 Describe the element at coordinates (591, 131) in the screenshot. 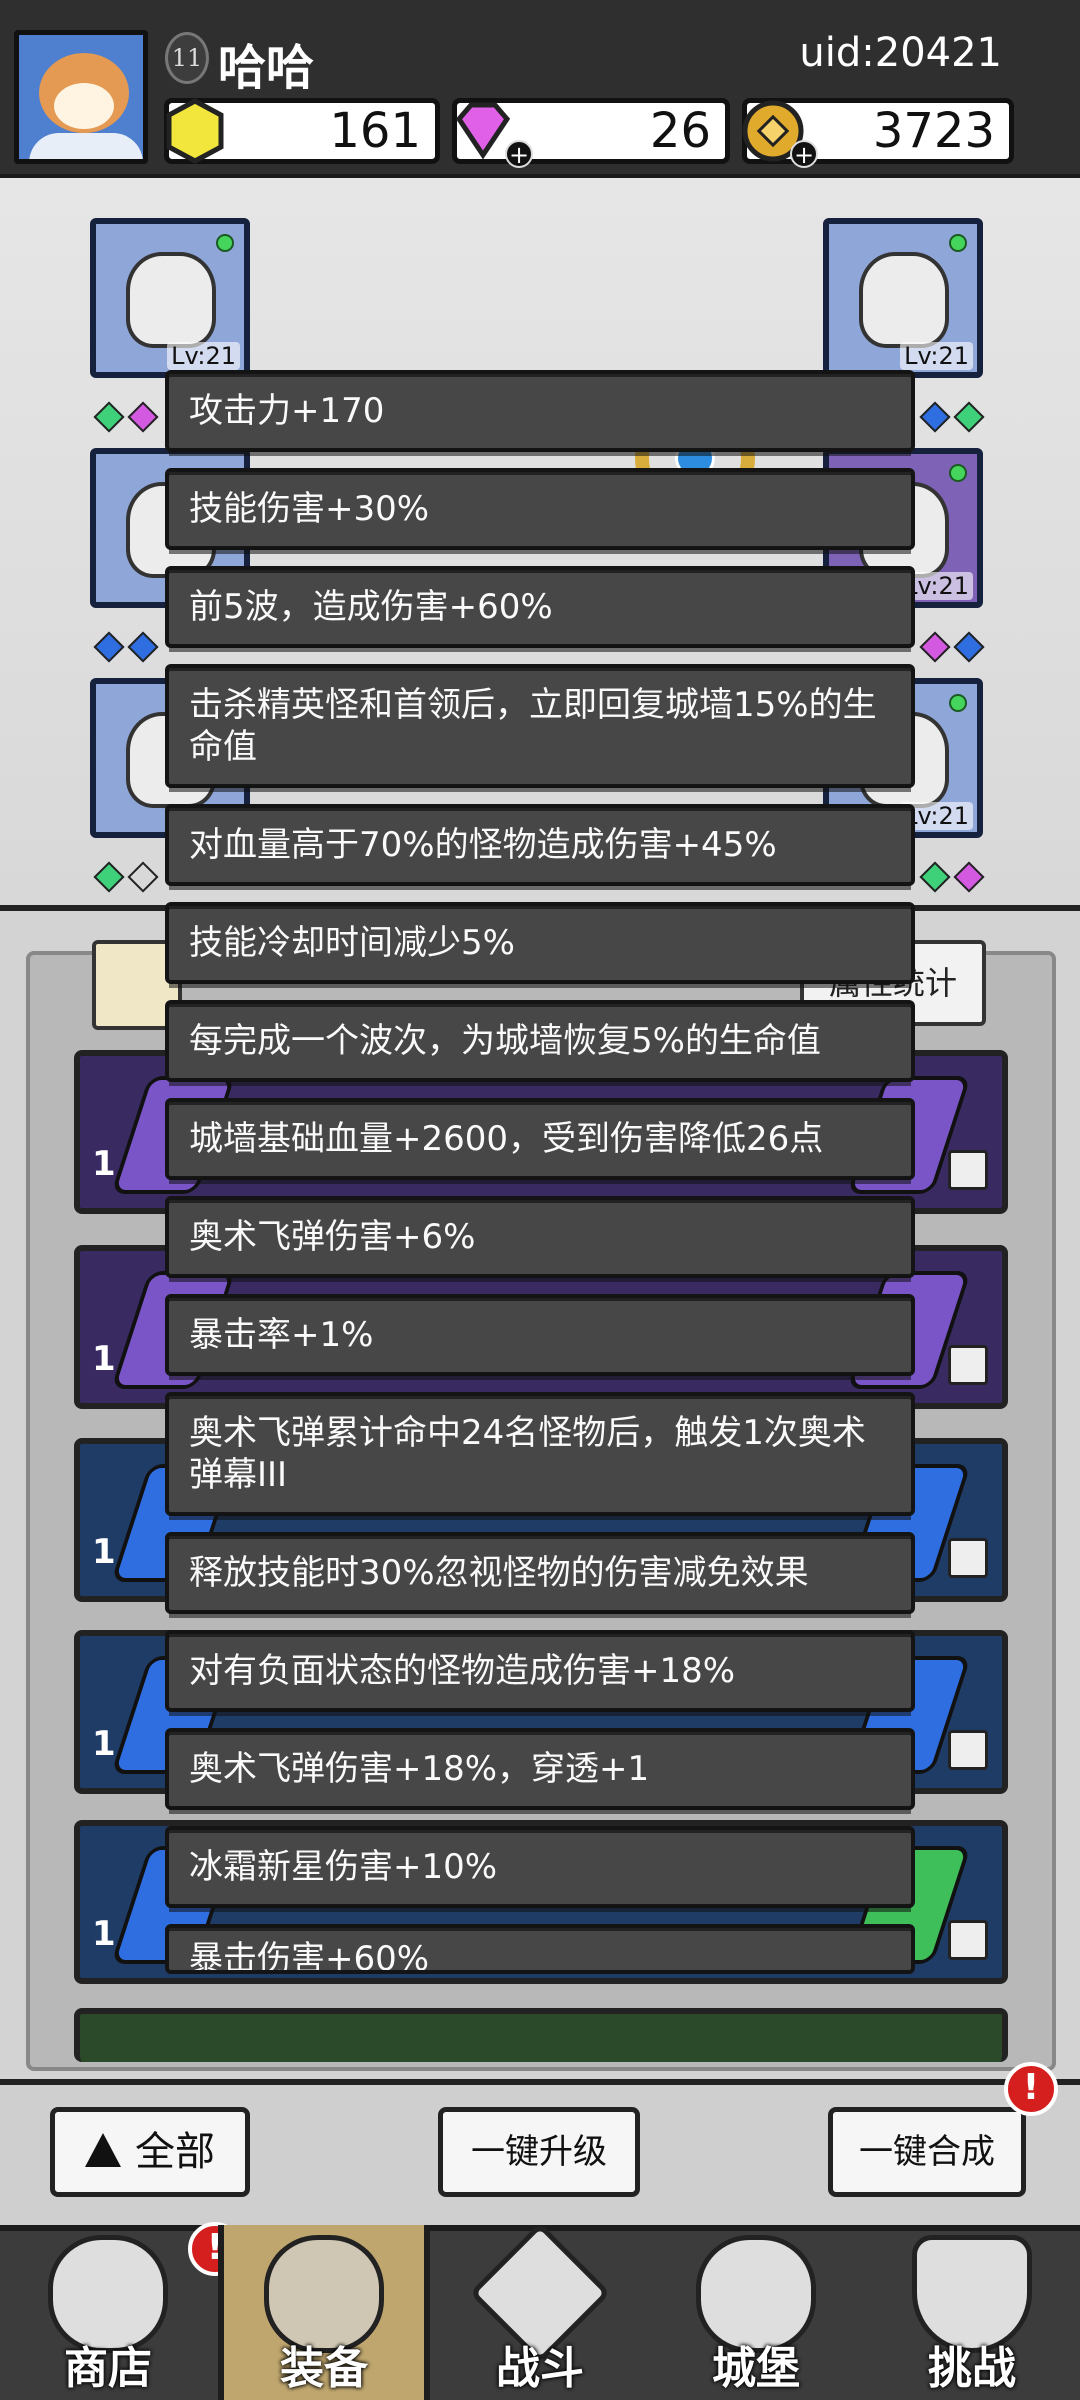

I see `diamond-counter: 26` at that location.